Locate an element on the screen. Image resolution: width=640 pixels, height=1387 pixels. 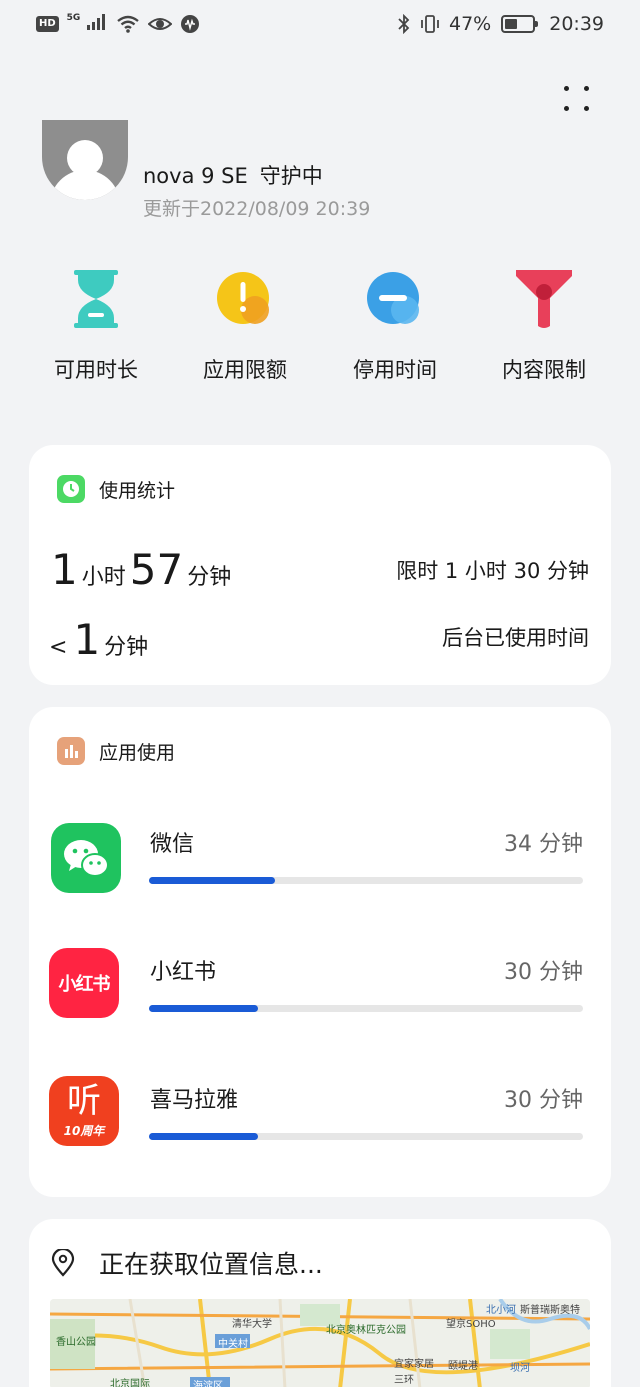
signal-icon: 5G is located at coordinates (88, 24).